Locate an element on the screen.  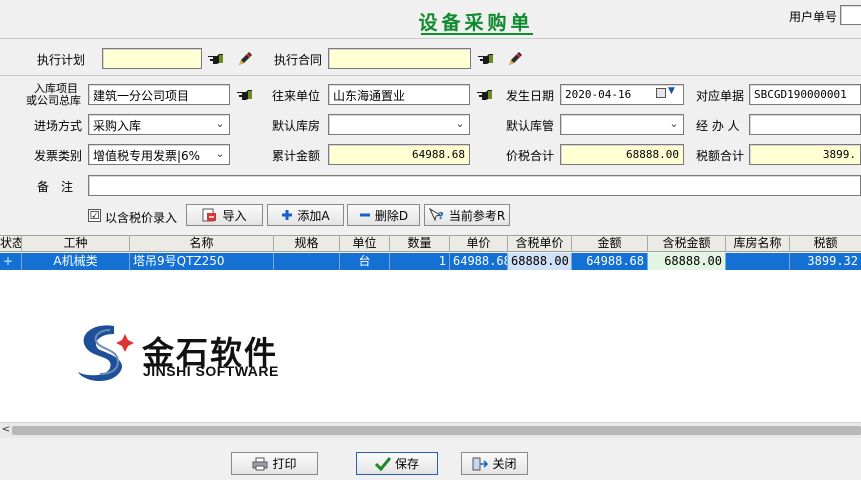
plus-icon is located at coordinates (287, 215).